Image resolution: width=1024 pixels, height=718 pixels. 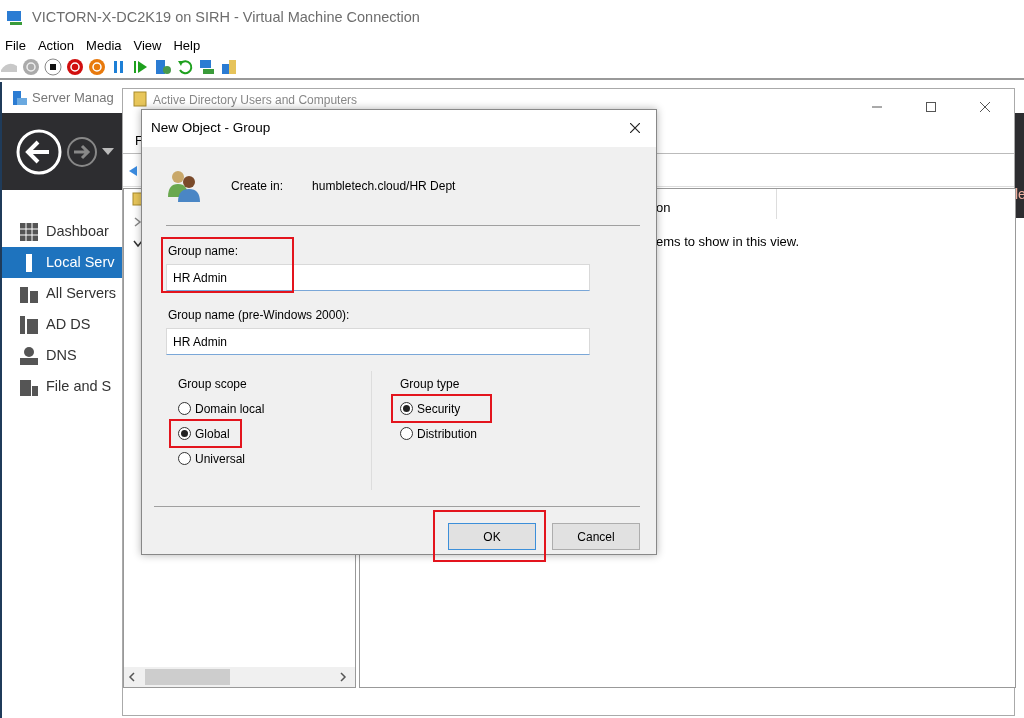 What do you see at coordinates (82, 151) in the screenshot?
I see `forward-icon` at bounding box center [82, 151].